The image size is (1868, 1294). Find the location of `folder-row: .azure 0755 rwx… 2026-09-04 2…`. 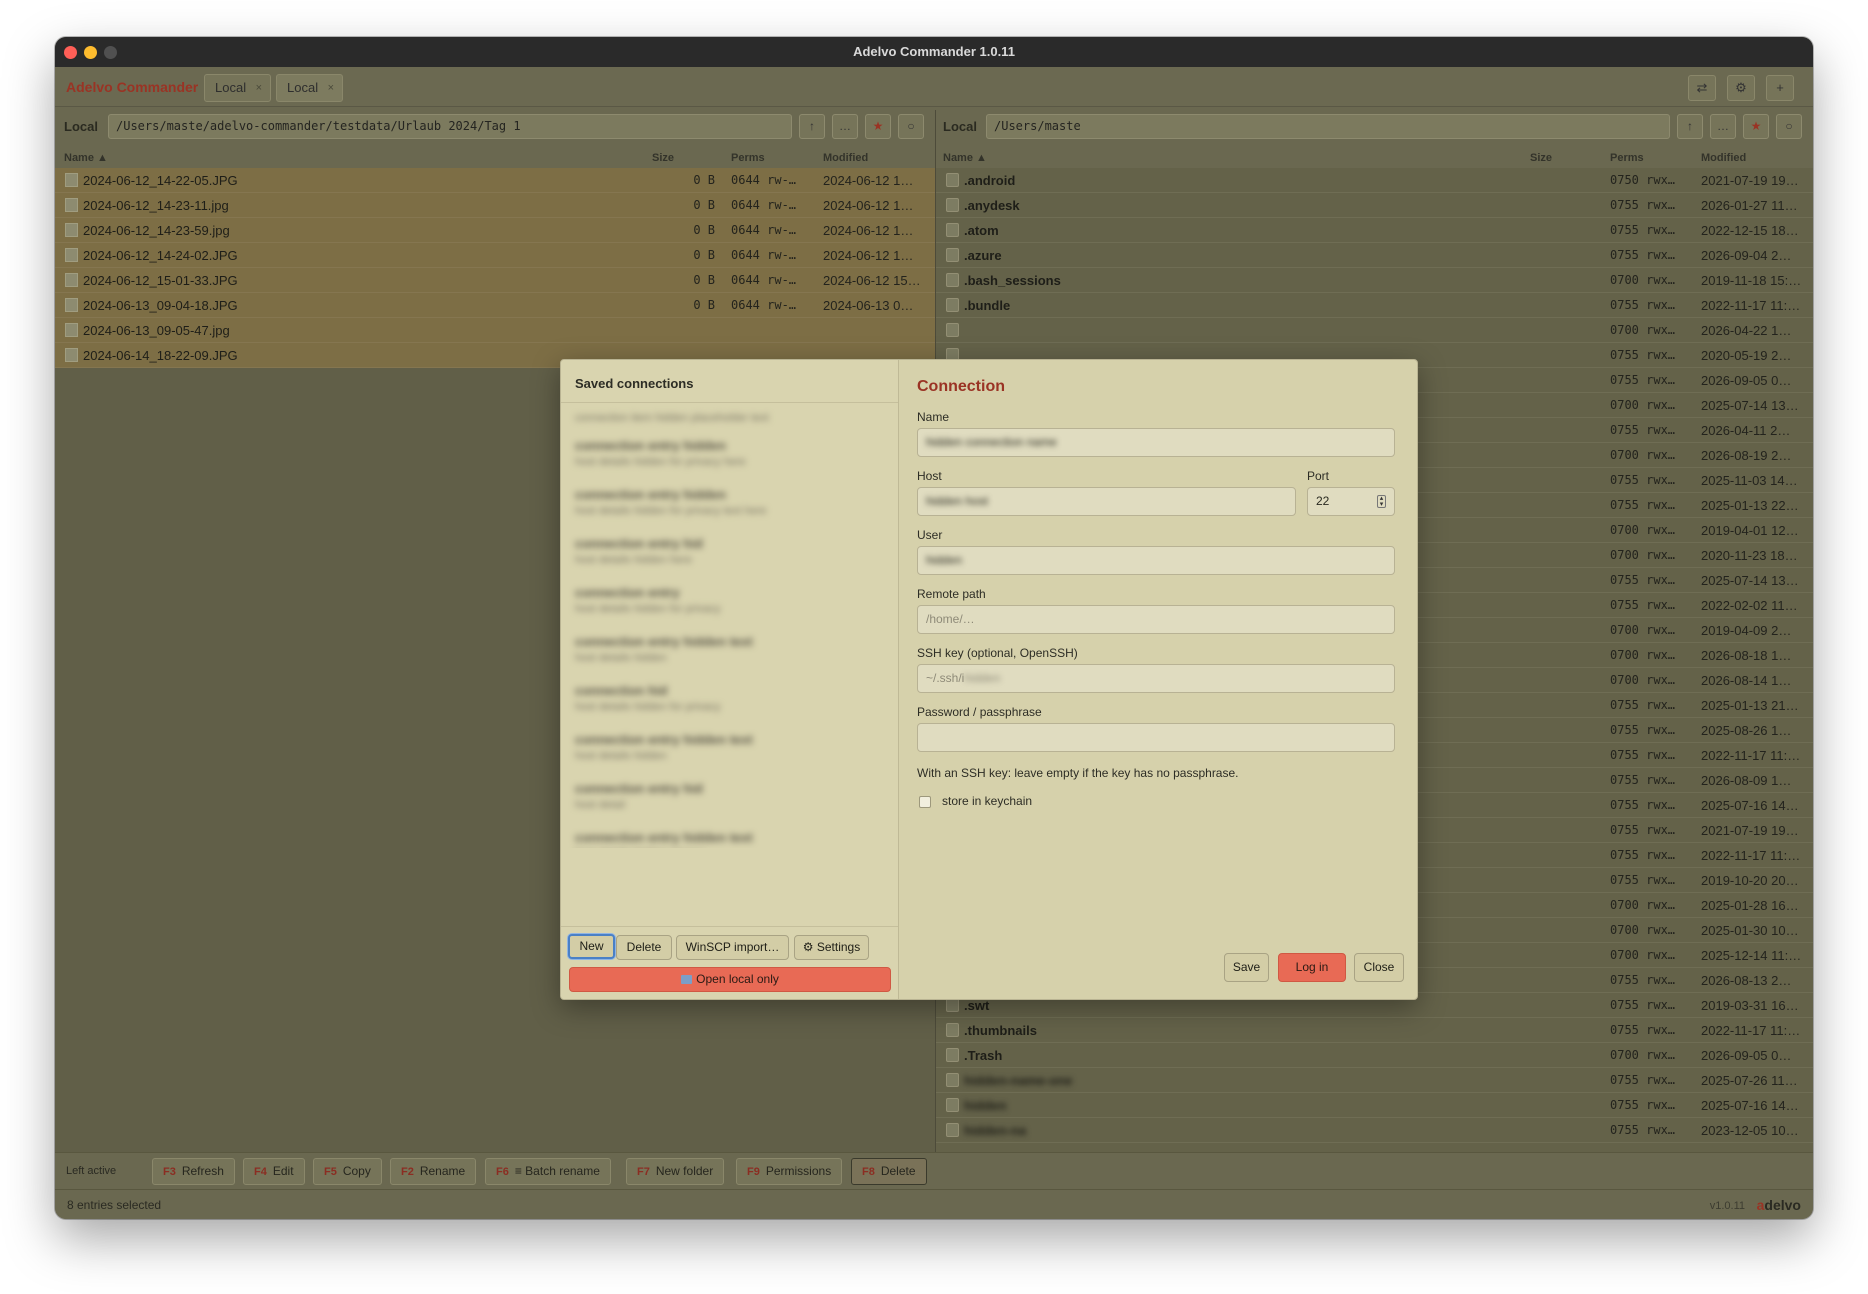

folder-row: .azure 0755 rwx… 2026-09-04 2… is located at coordinates (1374, 255).